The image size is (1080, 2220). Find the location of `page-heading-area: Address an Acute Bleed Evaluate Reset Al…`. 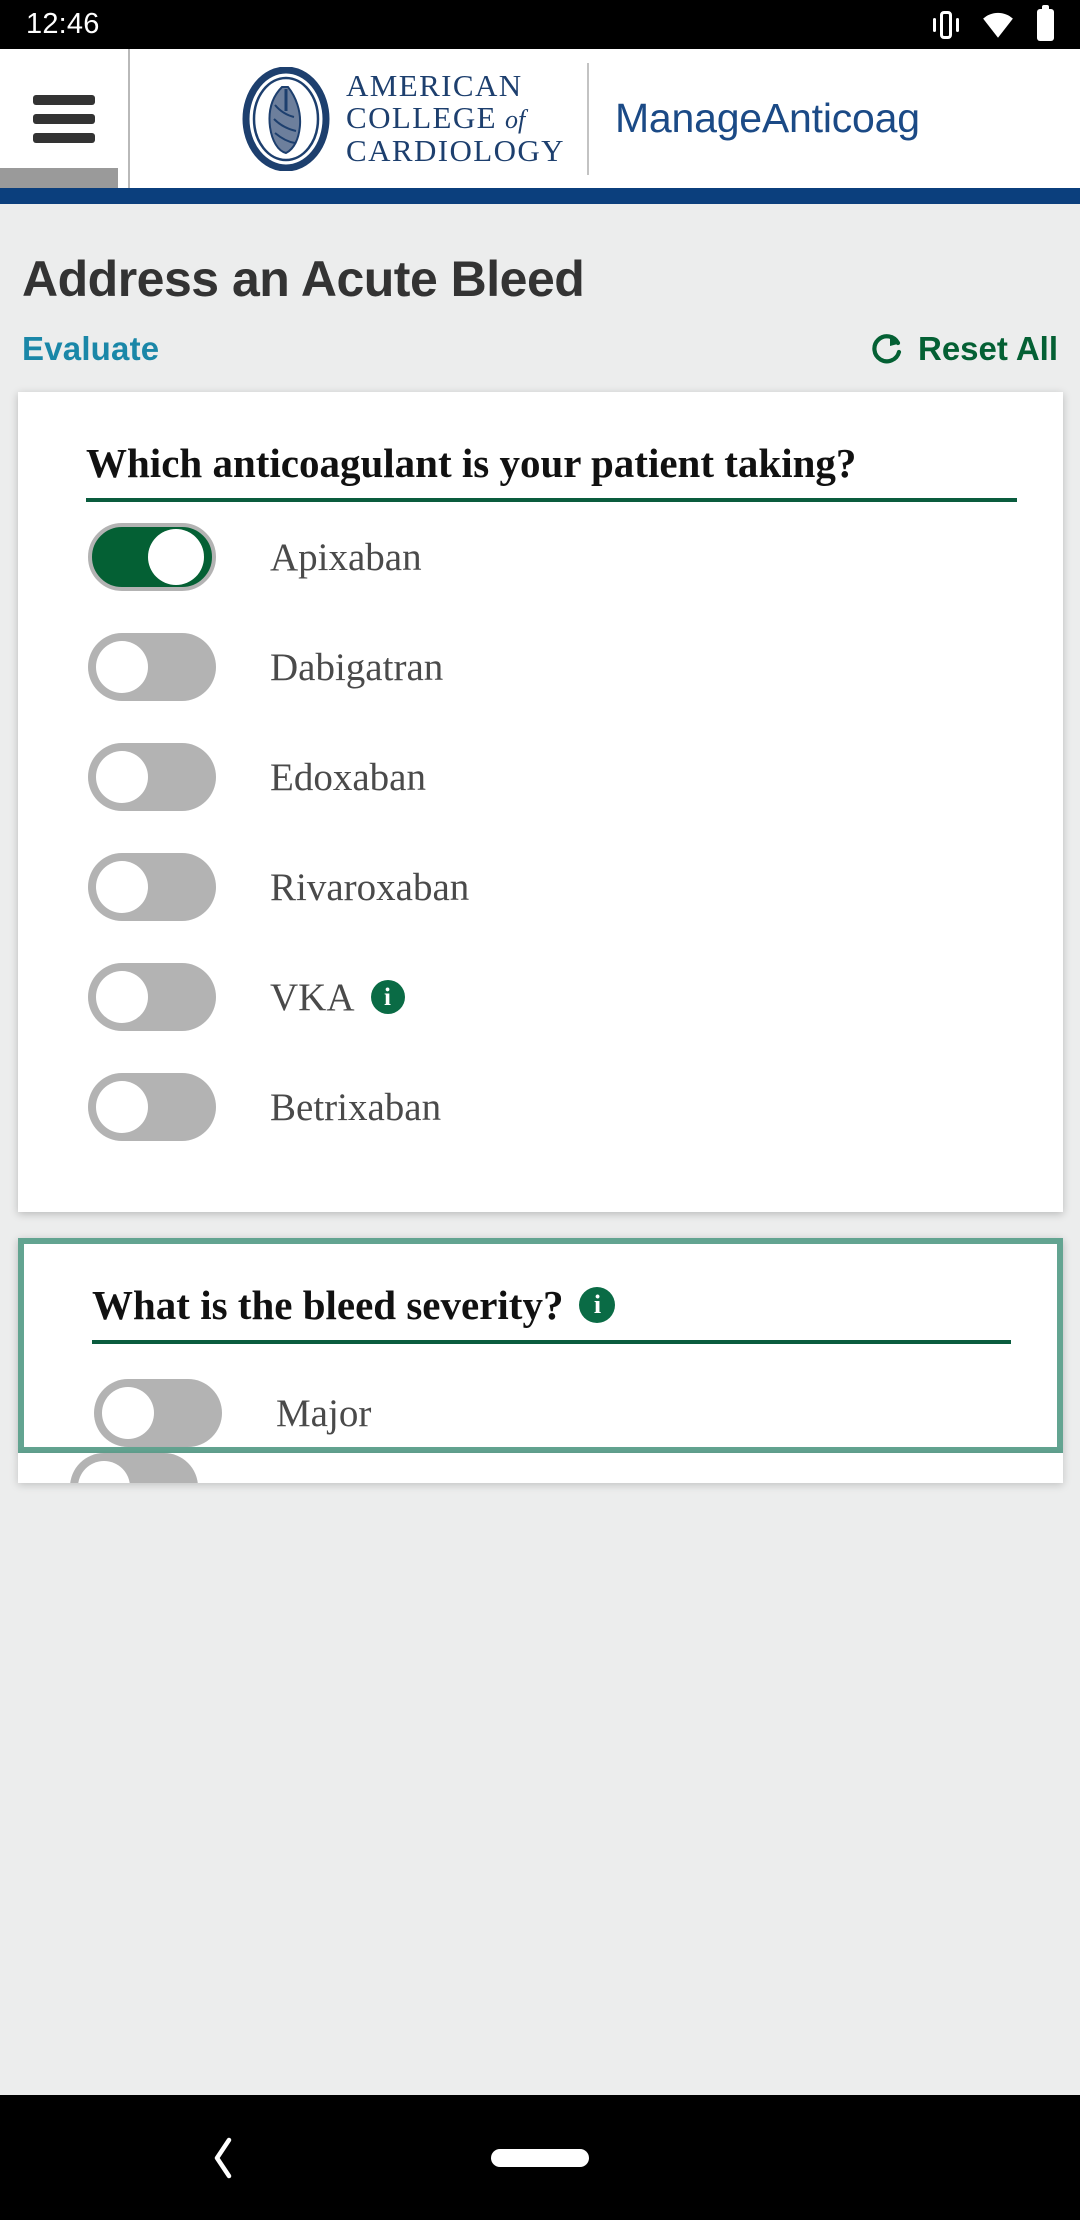

page-heading-area: Address an Acute Bleed Evaluate Reset Al… is located at coordinates (540, 286).